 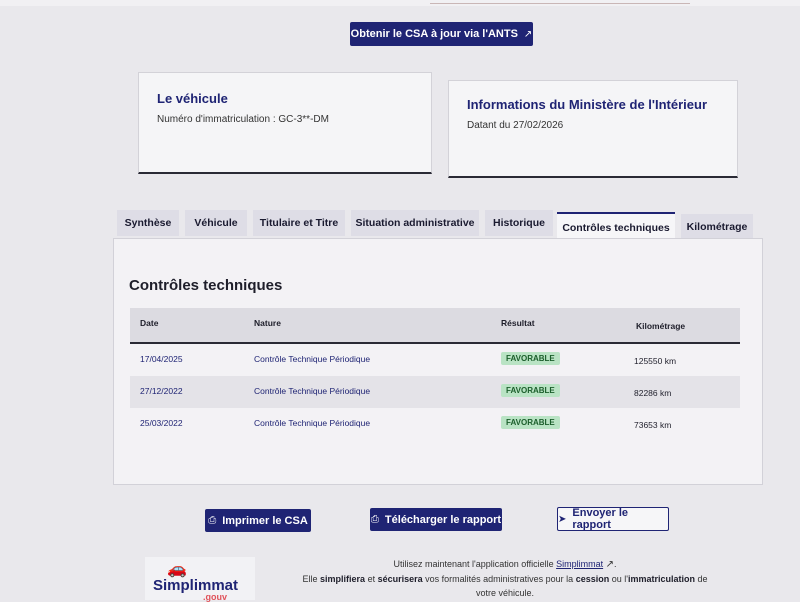 I want to click on download-report-label: Télécharger le rapport, so click(x=443, y=519).